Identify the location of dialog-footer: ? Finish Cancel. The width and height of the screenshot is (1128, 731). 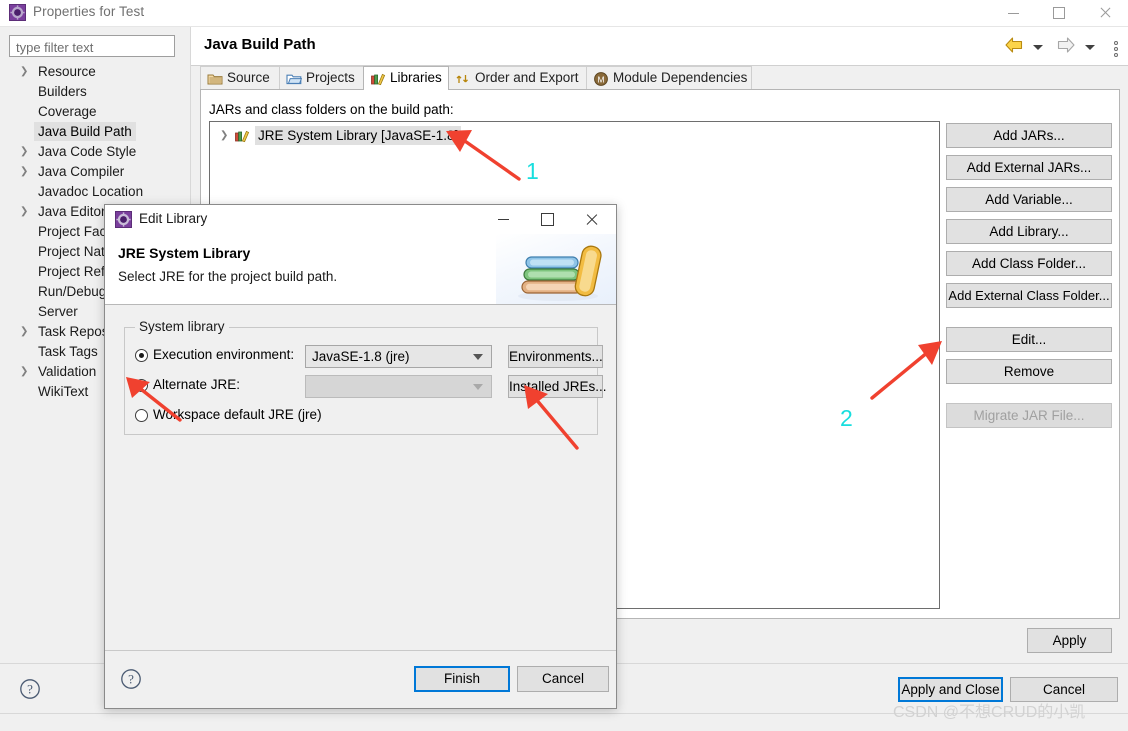
(360, 679).